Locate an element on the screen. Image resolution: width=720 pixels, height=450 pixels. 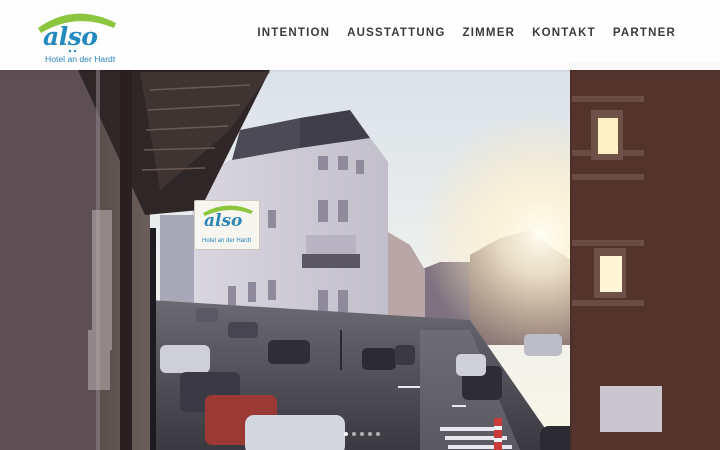
hotel-facade-sign: also Hotel an der Hardt is located at coordinates (227, 225).